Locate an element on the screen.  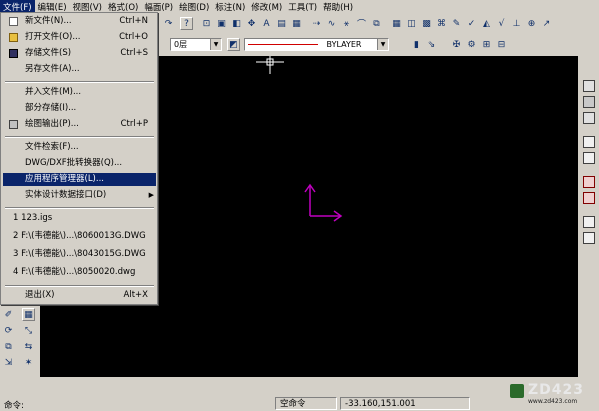
menu-item-shortcut: Ctrl+O is located at coordinates (133, 37).